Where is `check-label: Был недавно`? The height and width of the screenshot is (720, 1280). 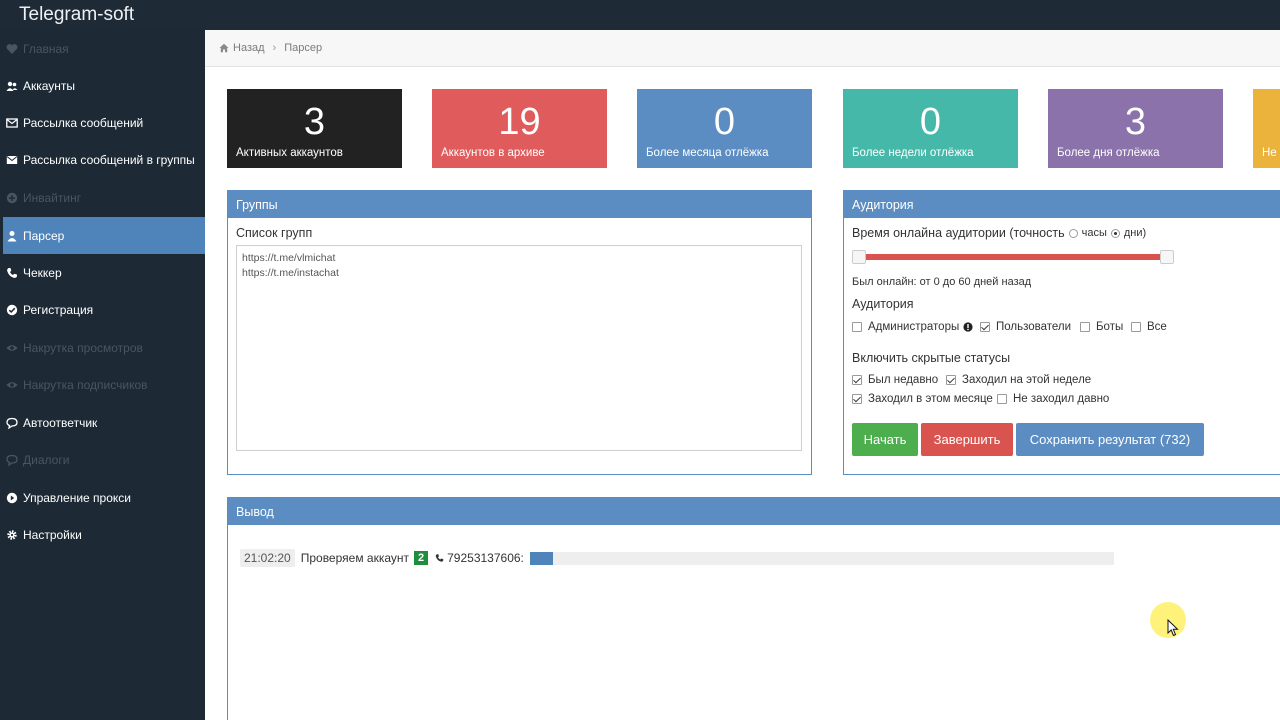
check-label: Был недавно is located at coordinates (903, 380).